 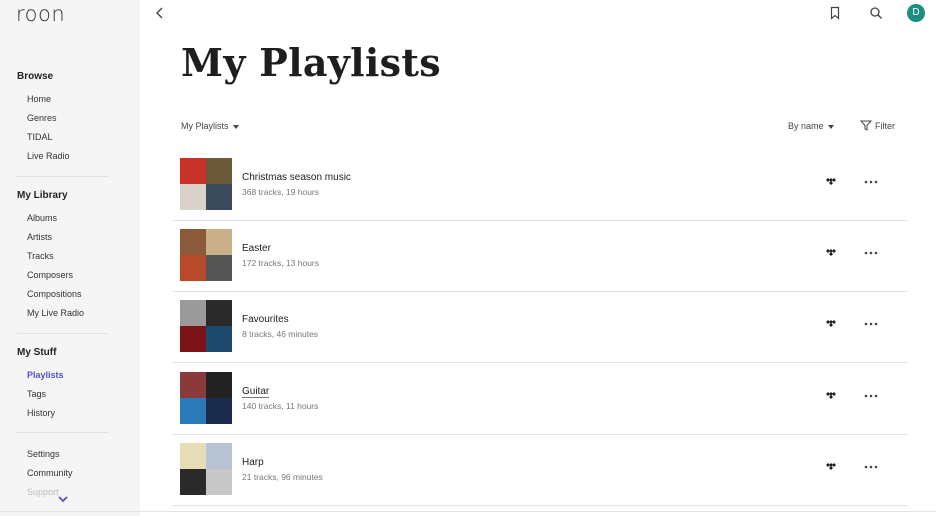 I want to click on playlist-name: Christmas season music, so click(x=296, y=177).